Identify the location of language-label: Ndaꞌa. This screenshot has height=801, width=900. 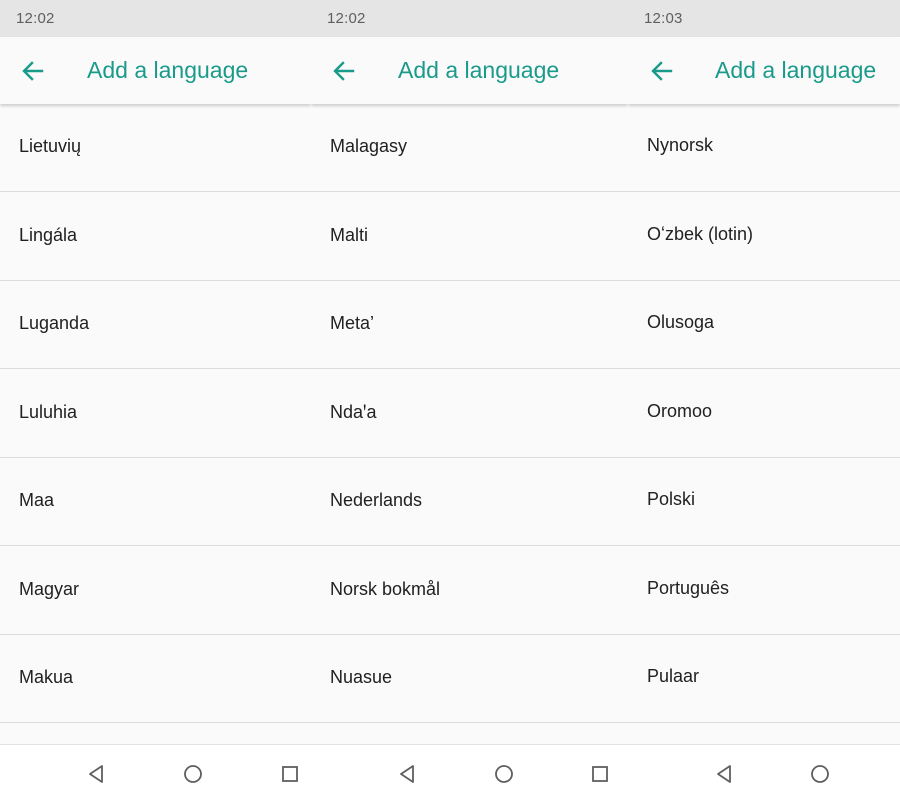
(353, 411).